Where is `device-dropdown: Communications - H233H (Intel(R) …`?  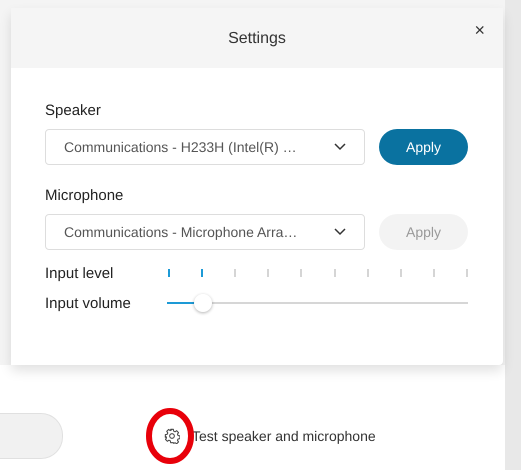 device-dropdown: Communications - H233H (Intel(R) … is located at coordinates (205, 147).